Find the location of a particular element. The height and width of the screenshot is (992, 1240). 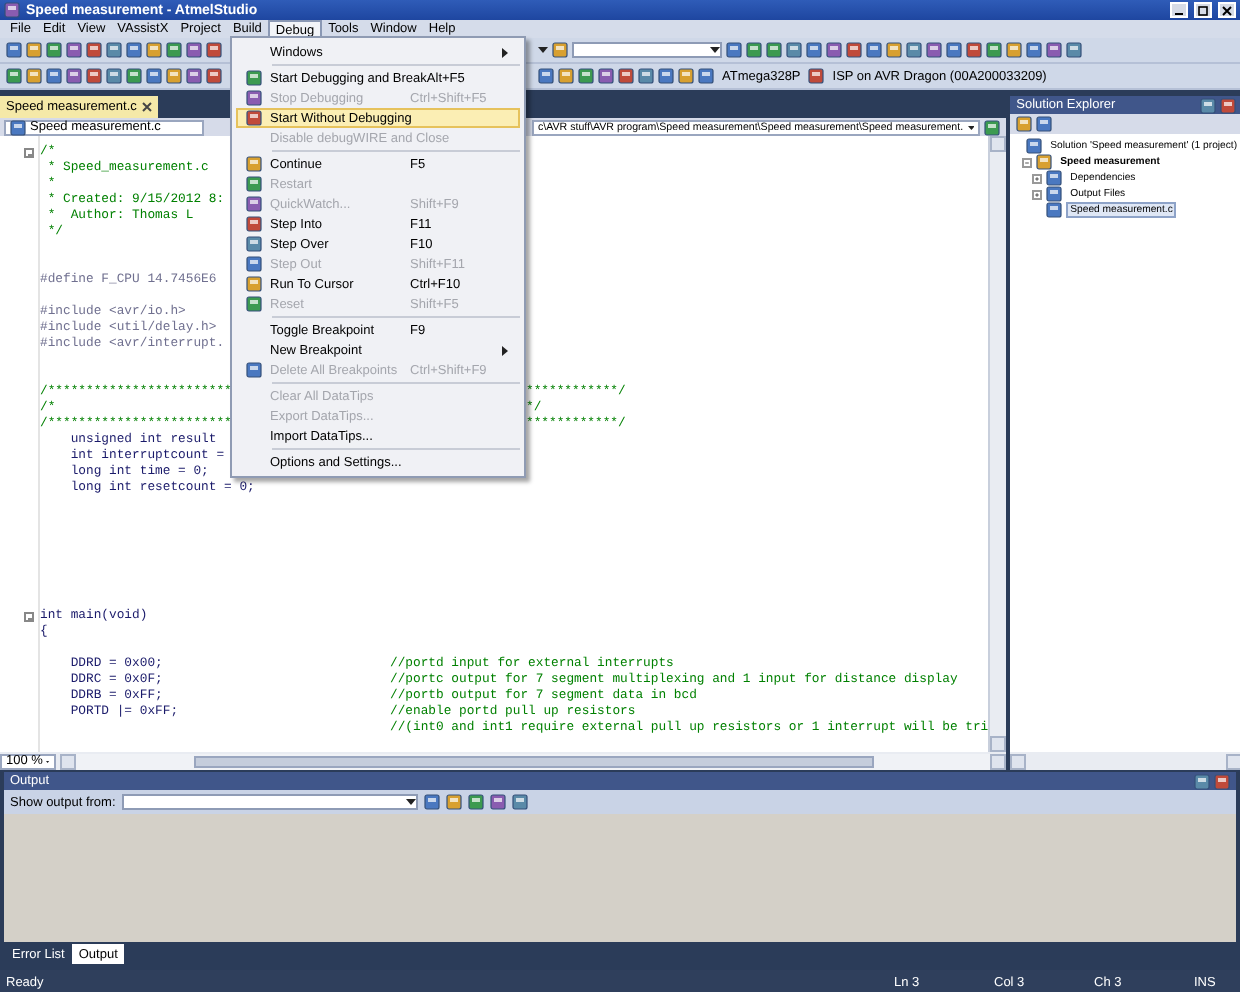

maximize-button is located at coordinates (1203, 10).